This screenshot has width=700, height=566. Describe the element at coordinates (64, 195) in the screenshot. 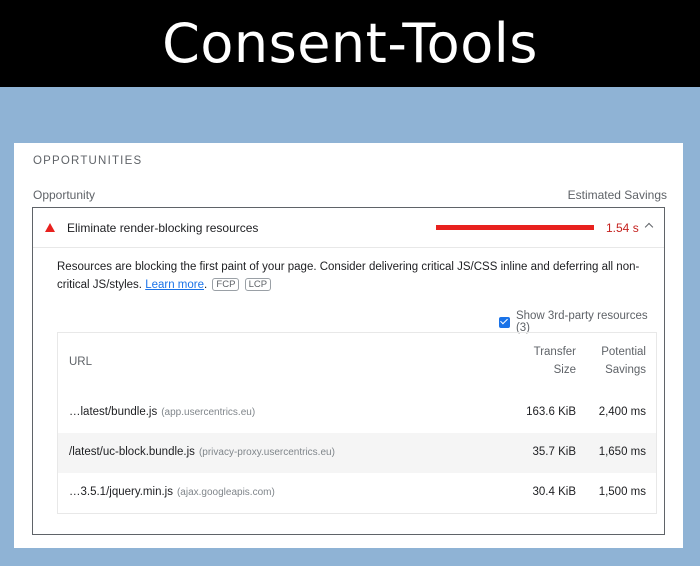

I see `opportunity-column-header: Opportunity` at that location.